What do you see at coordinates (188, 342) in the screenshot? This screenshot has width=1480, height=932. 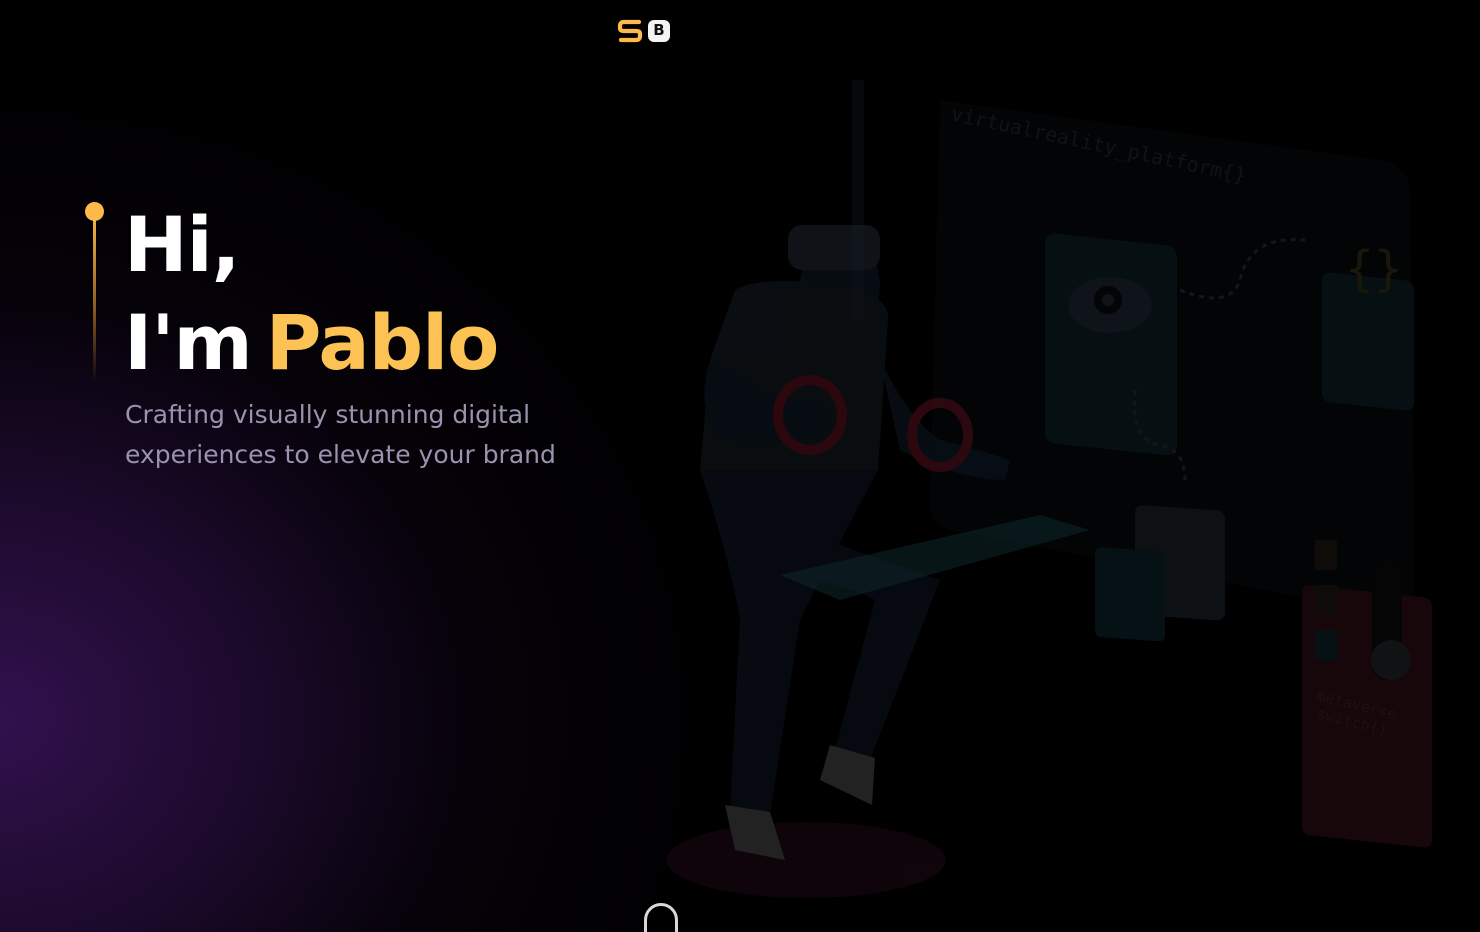 I see `hero-intro: I'm` at bounding box center [188, 342].